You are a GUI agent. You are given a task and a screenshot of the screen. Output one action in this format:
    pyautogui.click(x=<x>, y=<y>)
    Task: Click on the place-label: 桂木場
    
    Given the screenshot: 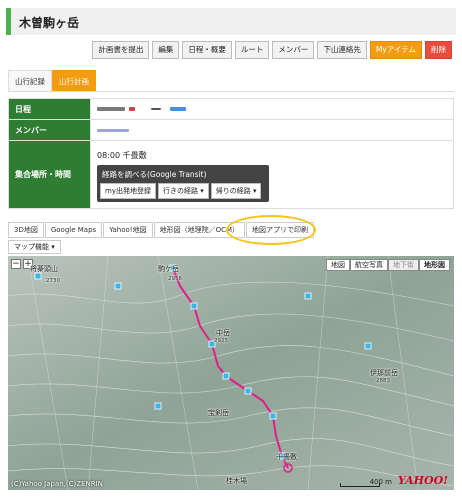 What is the action you would take?
    pyautogui.click(x=236, y=481)
    